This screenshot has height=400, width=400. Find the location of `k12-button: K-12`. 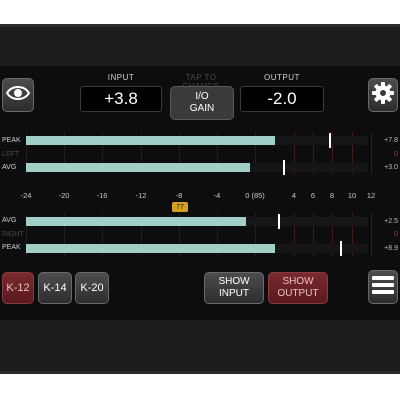

k12-button: K-12 is located at coordinates (18, 288).